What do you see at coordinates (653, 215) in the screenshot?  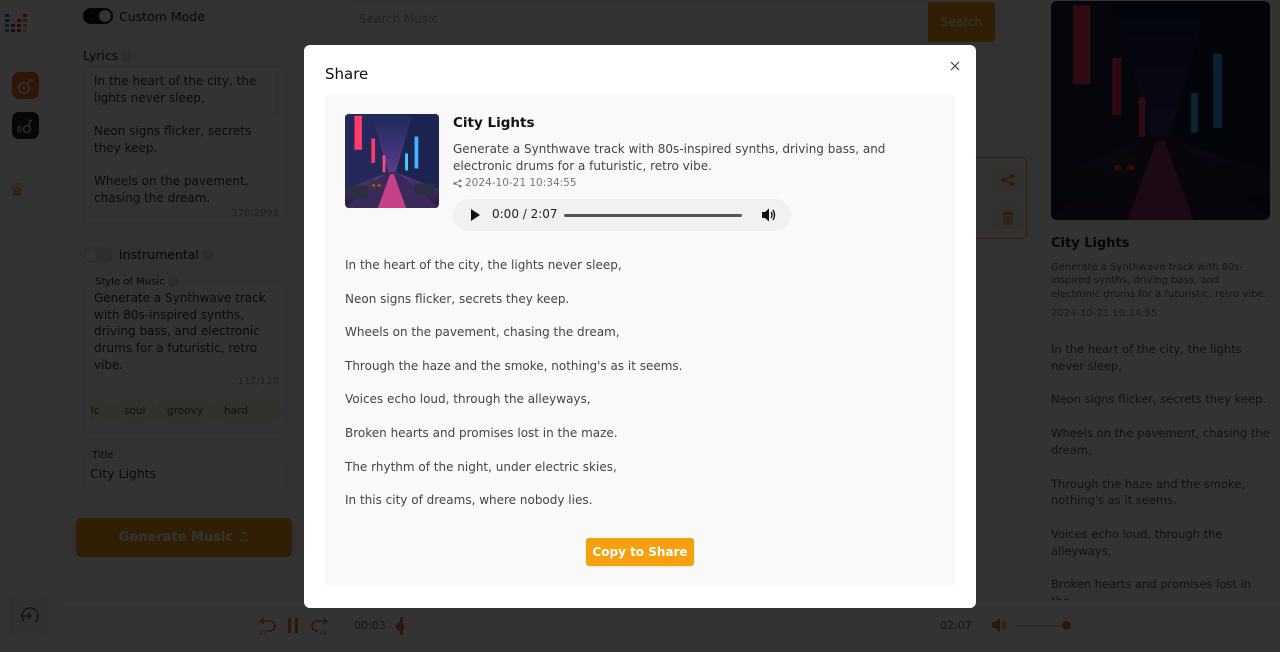 I see `audio-progress-slider` at bounding box center [653, 215].